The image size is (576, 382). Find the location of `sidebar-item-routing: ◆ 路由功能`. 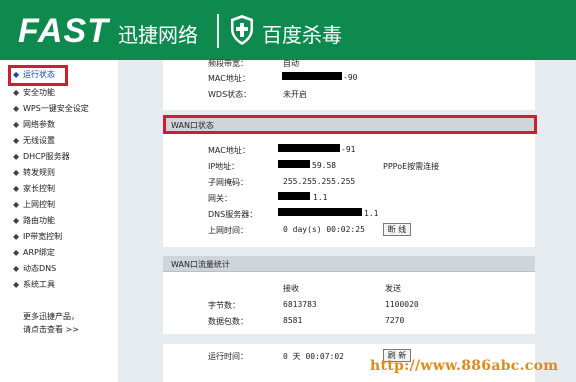

sidebar-item-routing: ◆ 路由功能 is located at coordinates (59, 221).